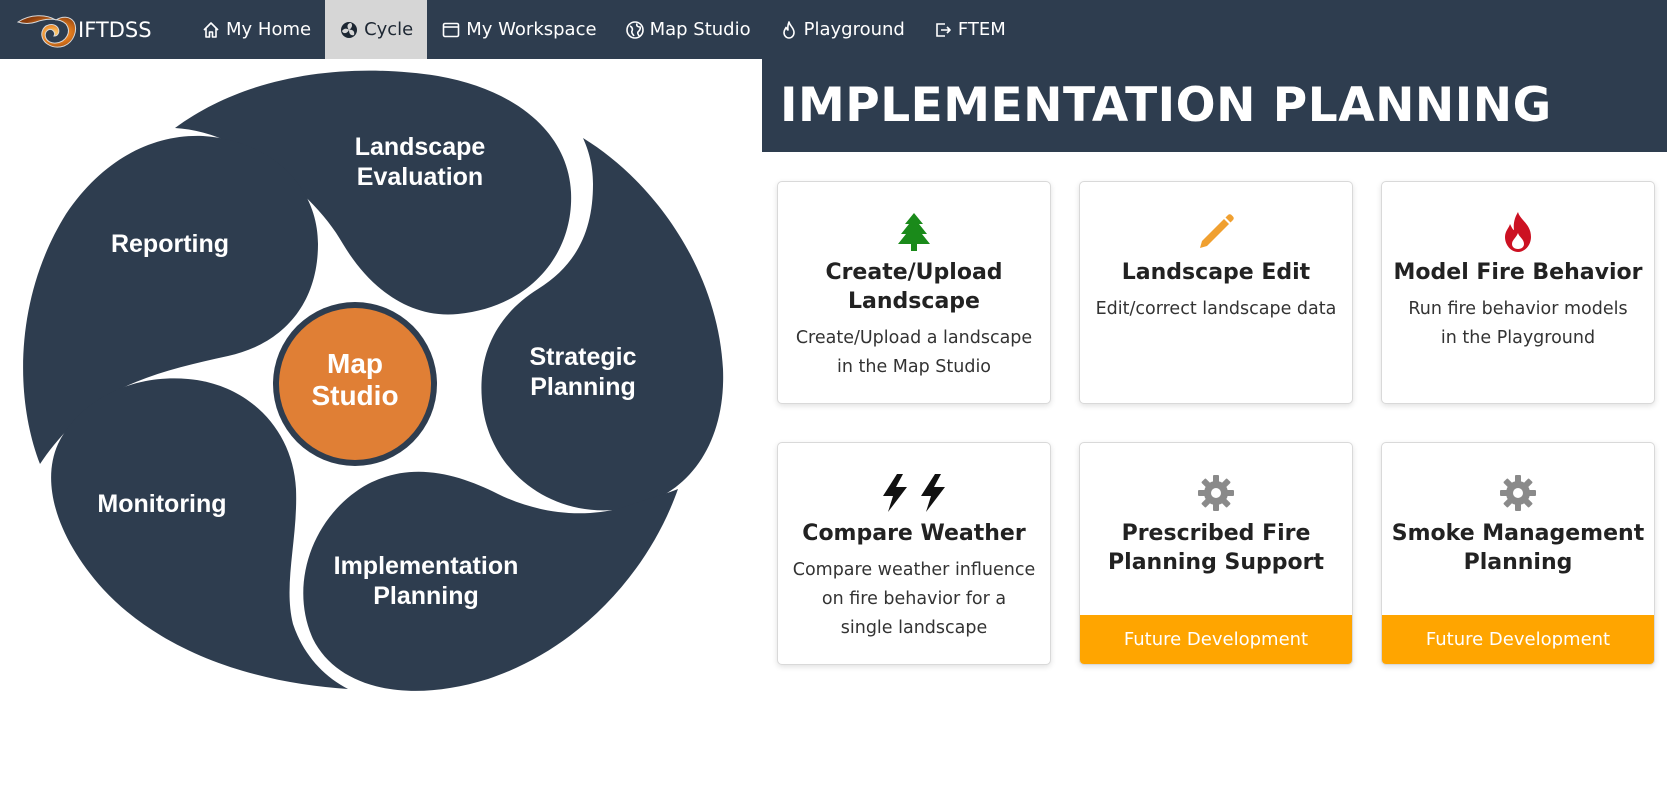 The height and width of the screenshot is (786, 1667). I want to click on nav-item-label: Map Studio, so click(700, 29).